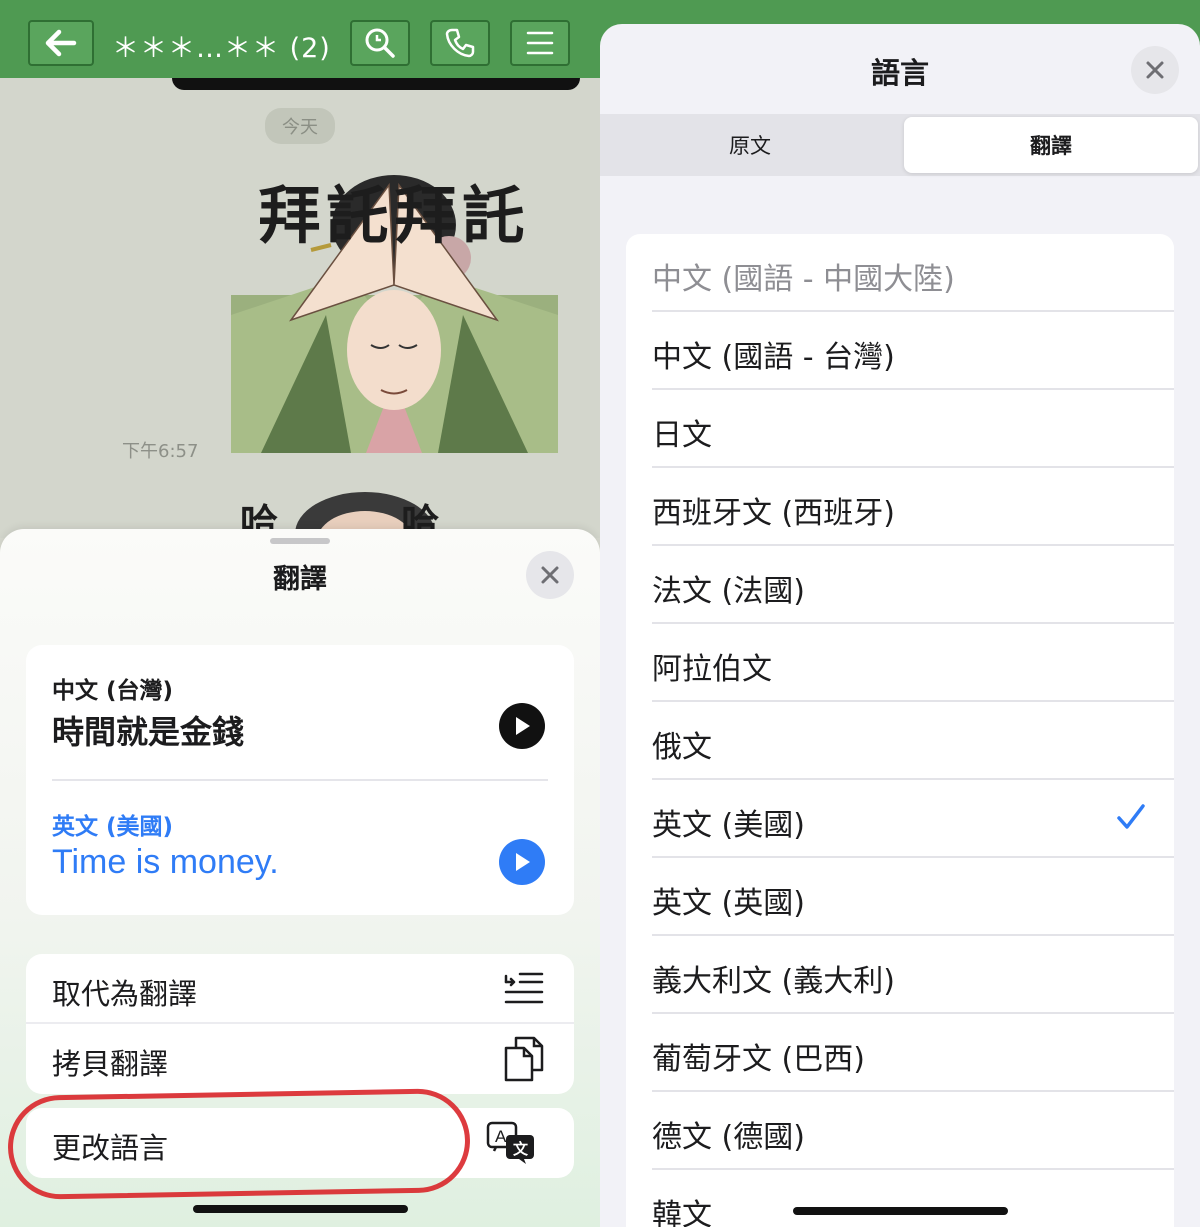 The height and width of the screenshot is (1227, 1200). I want to click on chat-title: ＊＊＊…＊＊ (2), so click(221, 48).